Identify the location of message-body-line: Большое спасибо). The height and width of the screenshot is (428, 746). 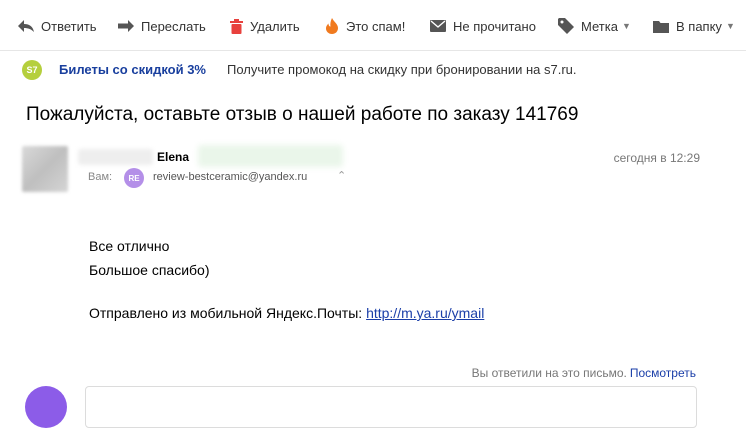
(149, 270).